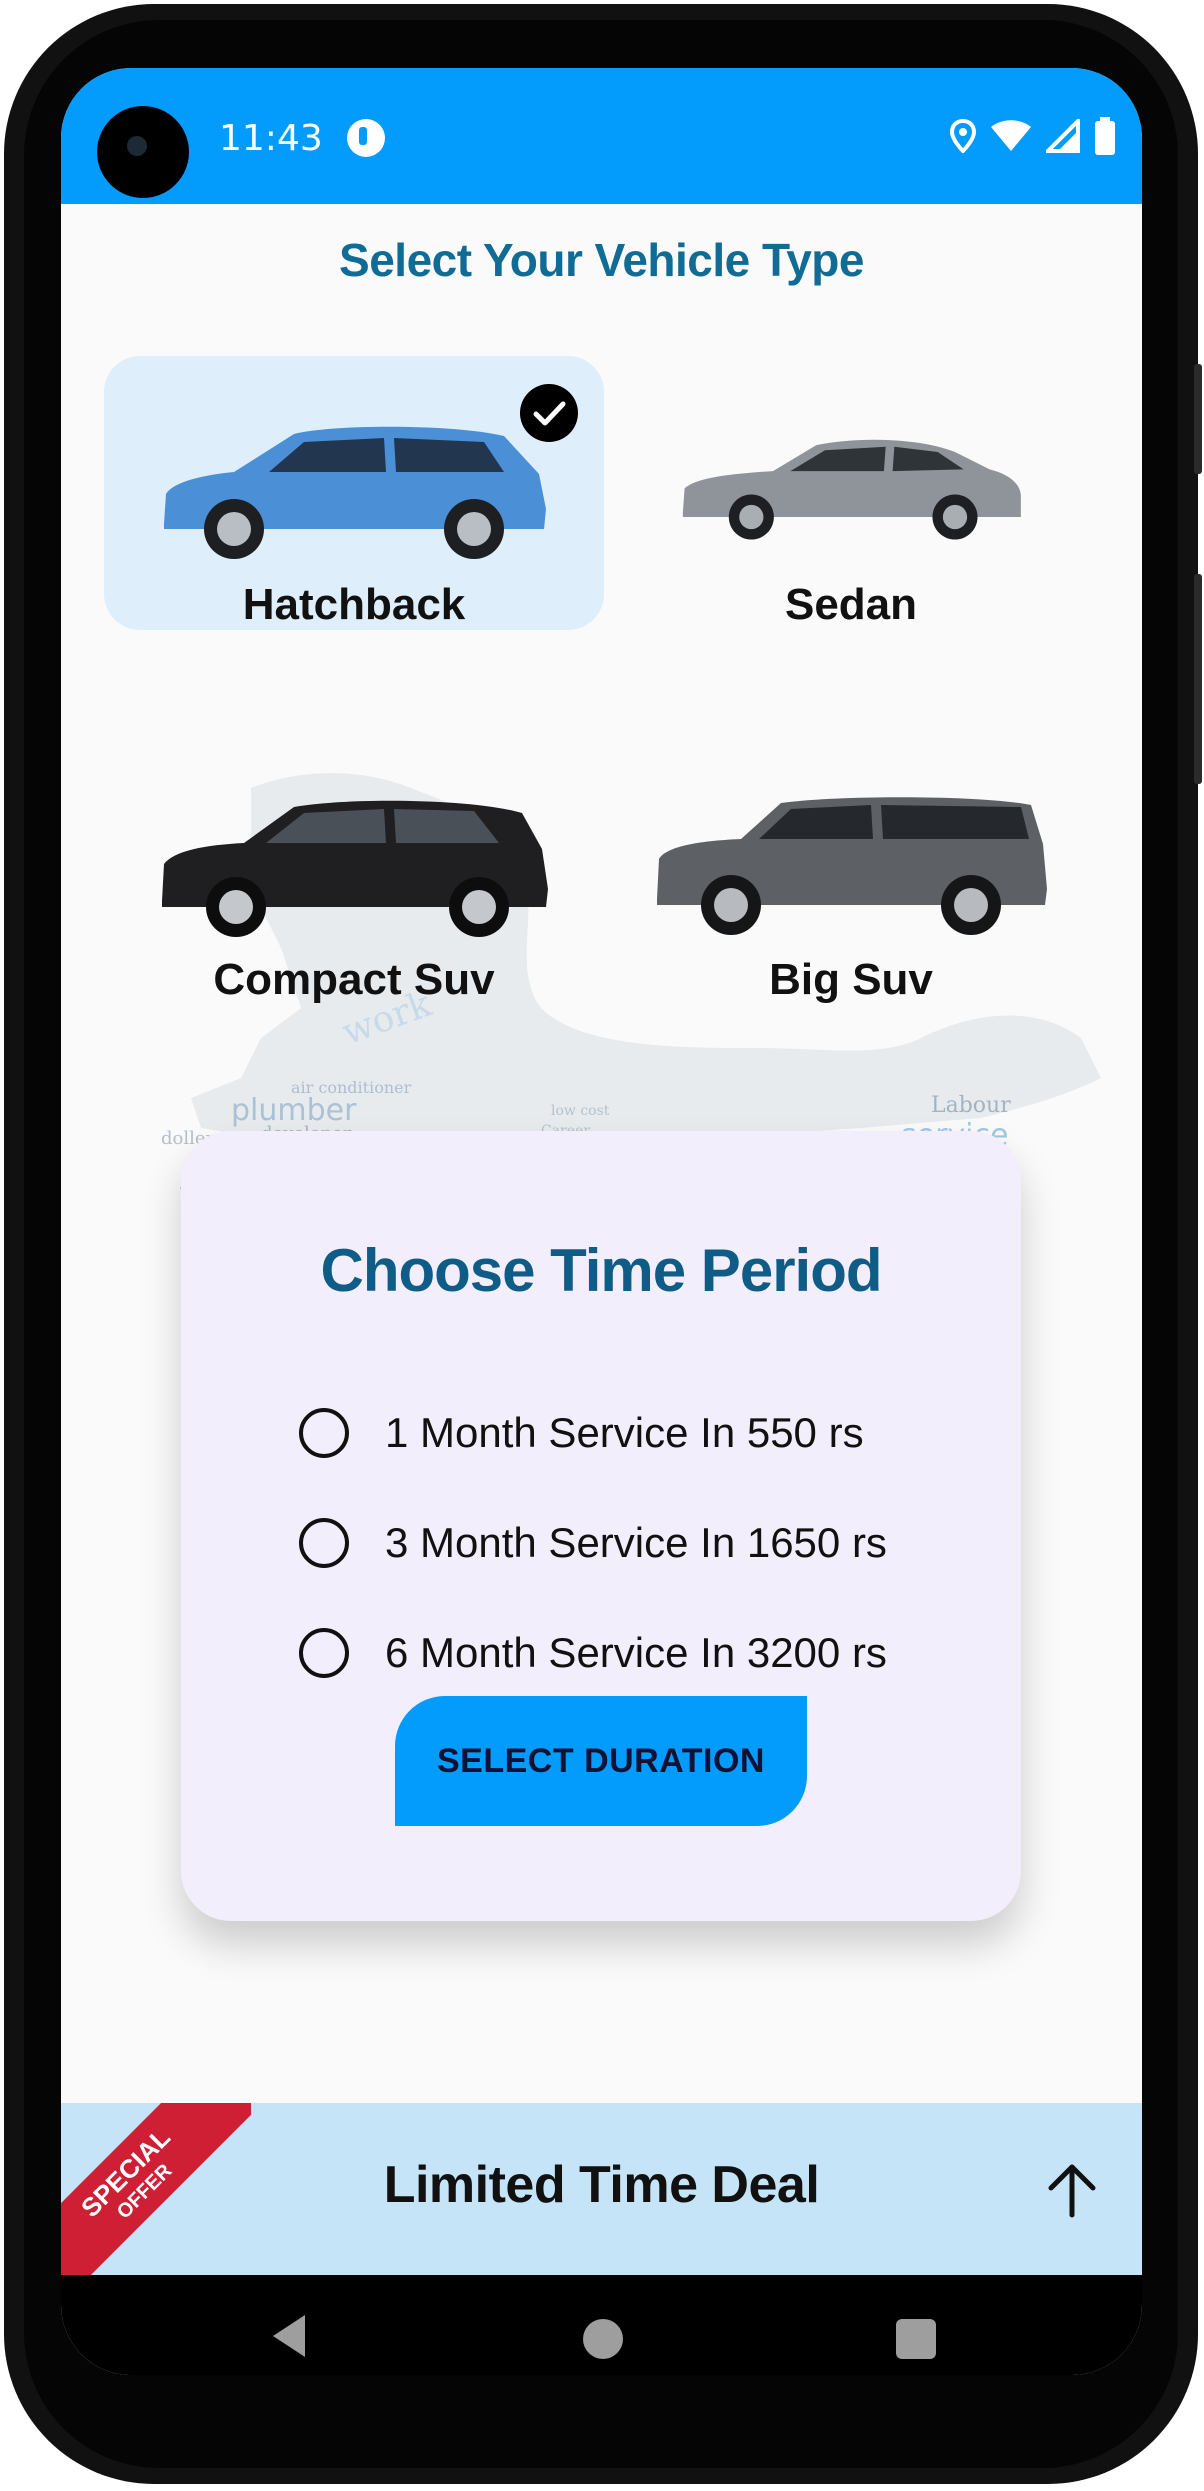 This screenshot has height=2491, width=1204. I want to click on volume-button, so click(1198, 419).